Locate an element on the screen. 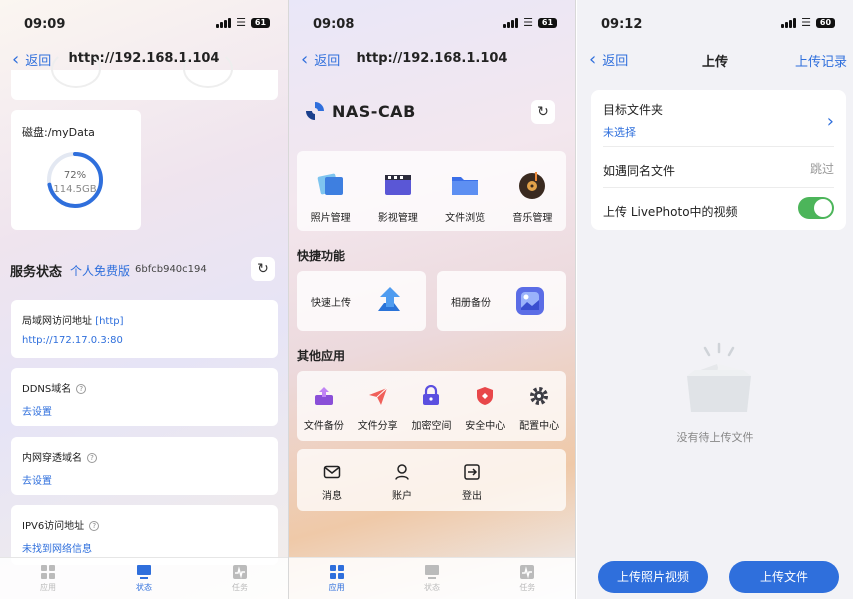  nas-cab-logo-icon is located at coordinates (315, 111).